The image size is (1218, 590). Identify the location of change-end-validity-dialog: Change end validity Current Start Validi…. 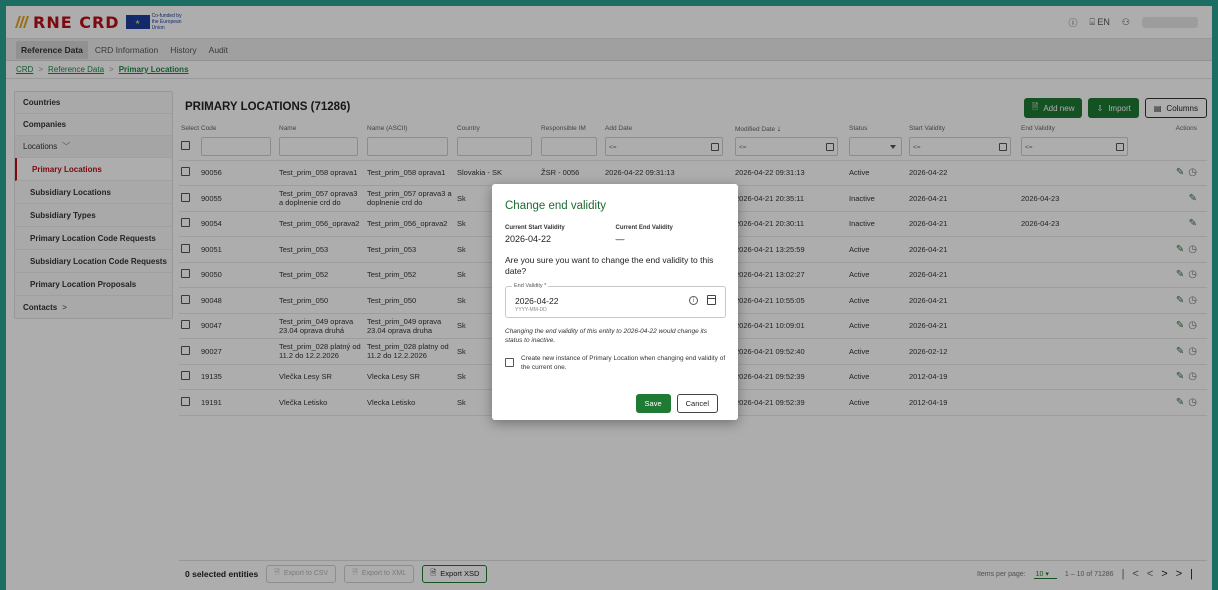
(615, 302).